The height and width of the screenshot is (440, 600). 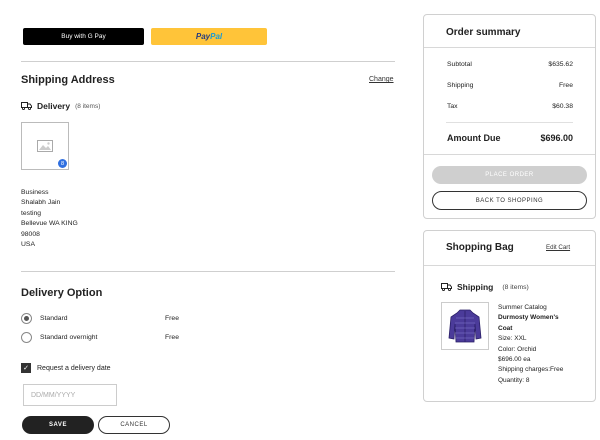 What do you see at coordinates (88, 106) in the screenshot?
I see `delivery-item-count: (8 items)` at bounding box center [88, 106].